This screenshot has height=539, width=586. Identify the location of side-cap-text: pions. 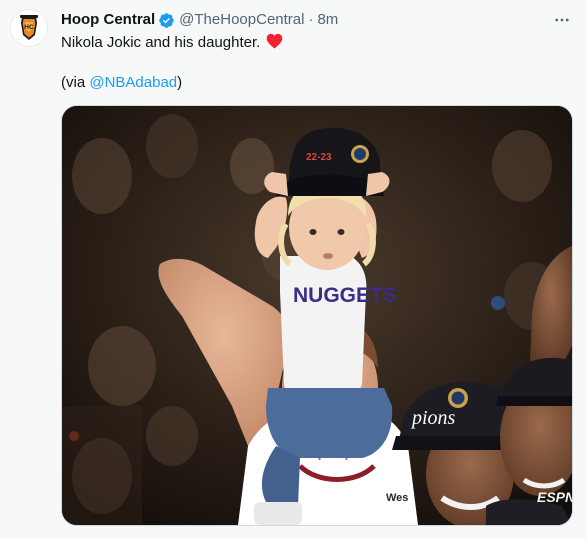
(433, 418).